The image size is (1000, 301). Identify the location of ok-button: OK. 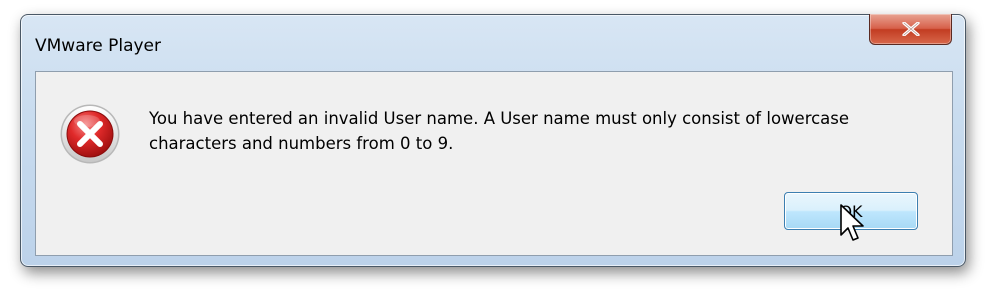
(851, 211).